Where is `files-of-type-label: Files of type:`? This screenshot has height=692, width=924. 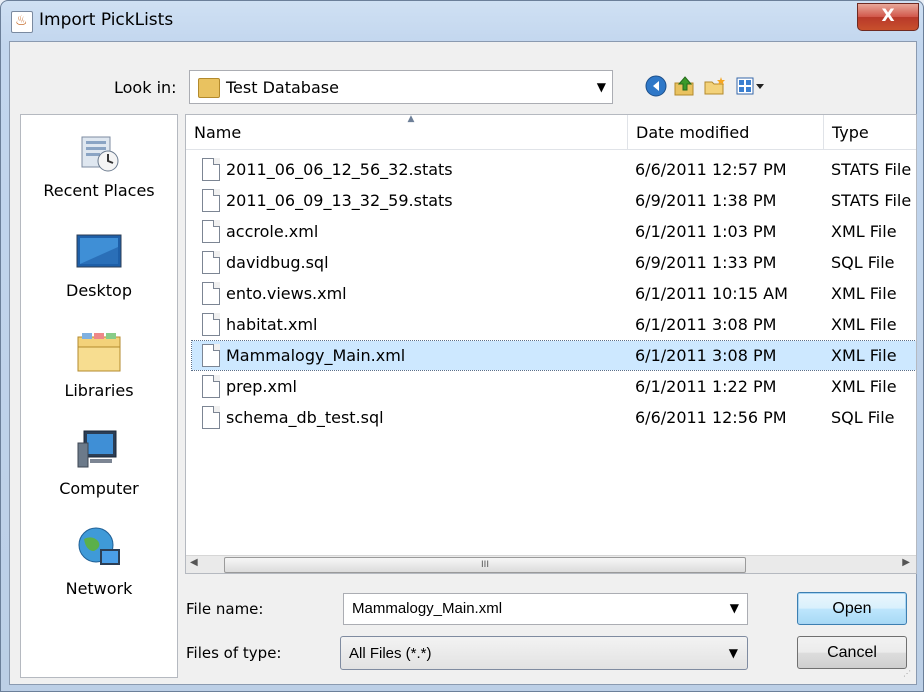 files-of-type-label: Files of type: is located at coordinates (234, 653).